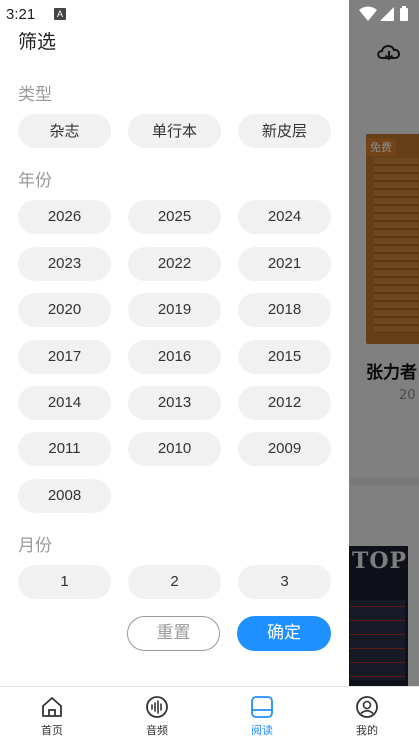  What do you see at coordinates (387, 14) in the screenshot?
I see `signal-icon` at bounding box center [387, 14].